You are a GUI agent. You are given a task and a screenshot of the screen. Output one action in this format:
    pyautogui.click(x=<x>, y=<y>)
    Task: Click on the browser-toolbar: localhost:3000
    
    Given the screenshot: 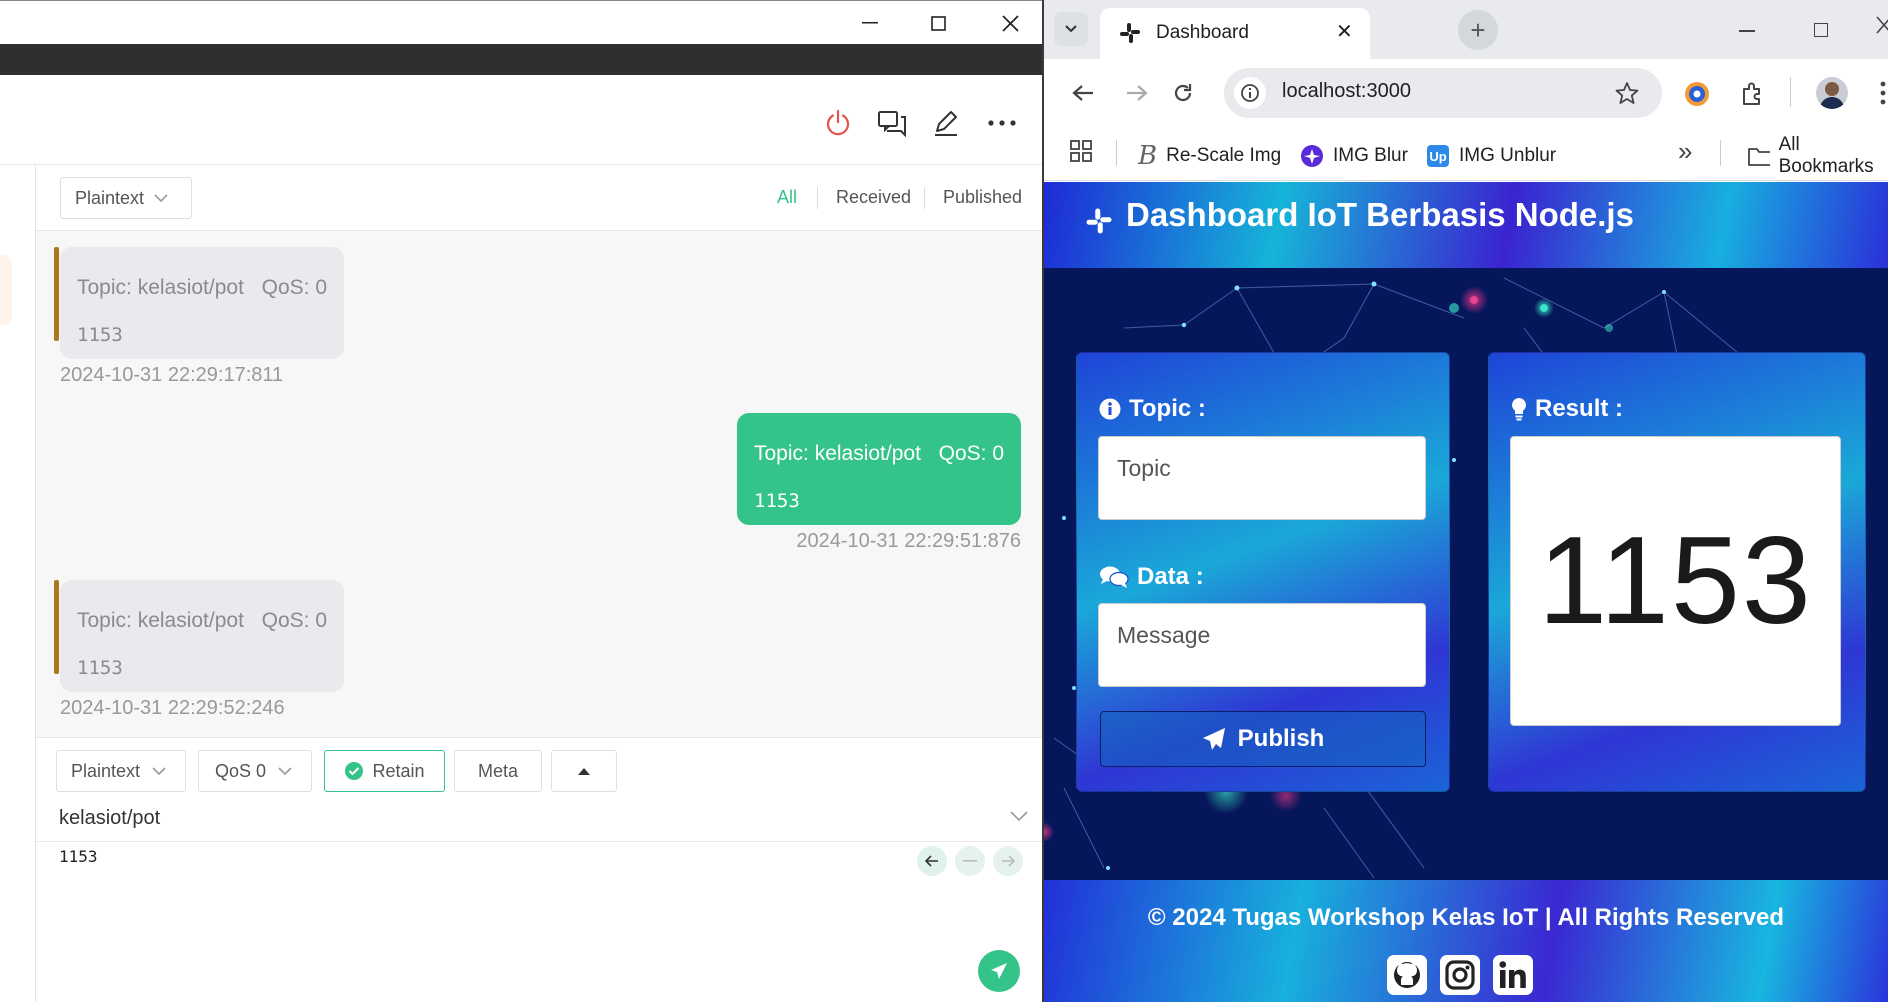 What is the action you would take?
    pyautogui.click(x=1466, y=94)
    